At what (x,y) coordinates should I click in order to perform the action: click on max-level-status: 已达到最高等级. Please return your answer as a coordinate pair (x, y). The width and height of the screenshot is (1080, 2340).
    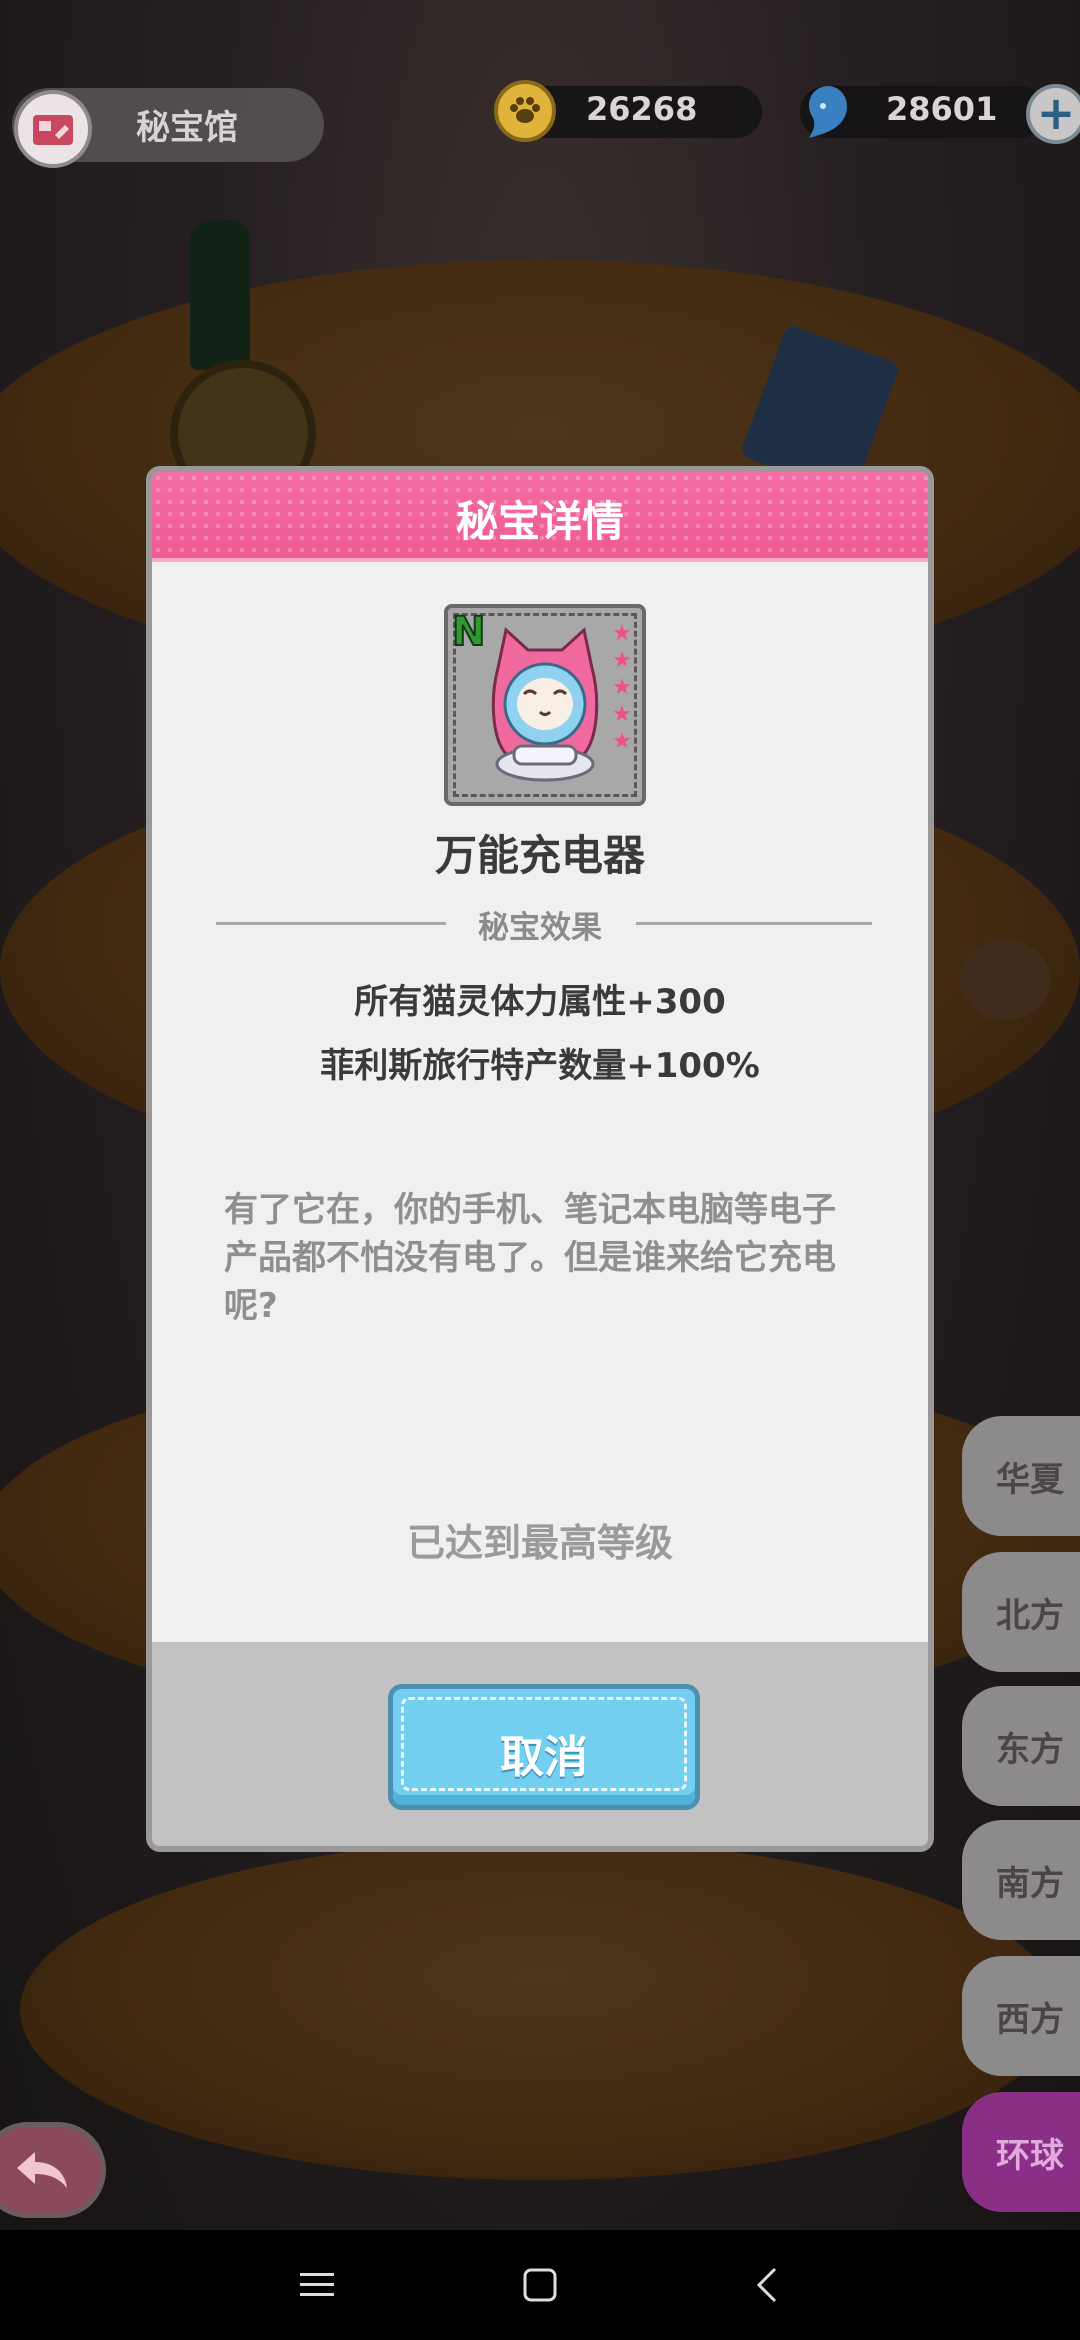
    Looking at the image, I should click on (539, 1543).